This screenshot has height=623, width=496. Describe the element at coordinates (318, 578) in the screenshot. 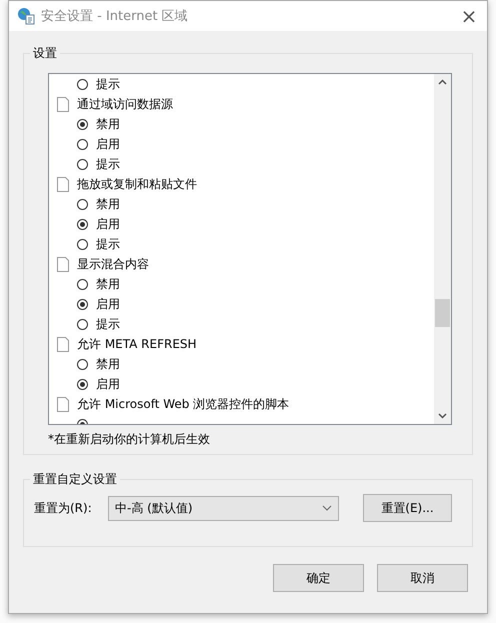

I see `ok-button: 确定` at that location.